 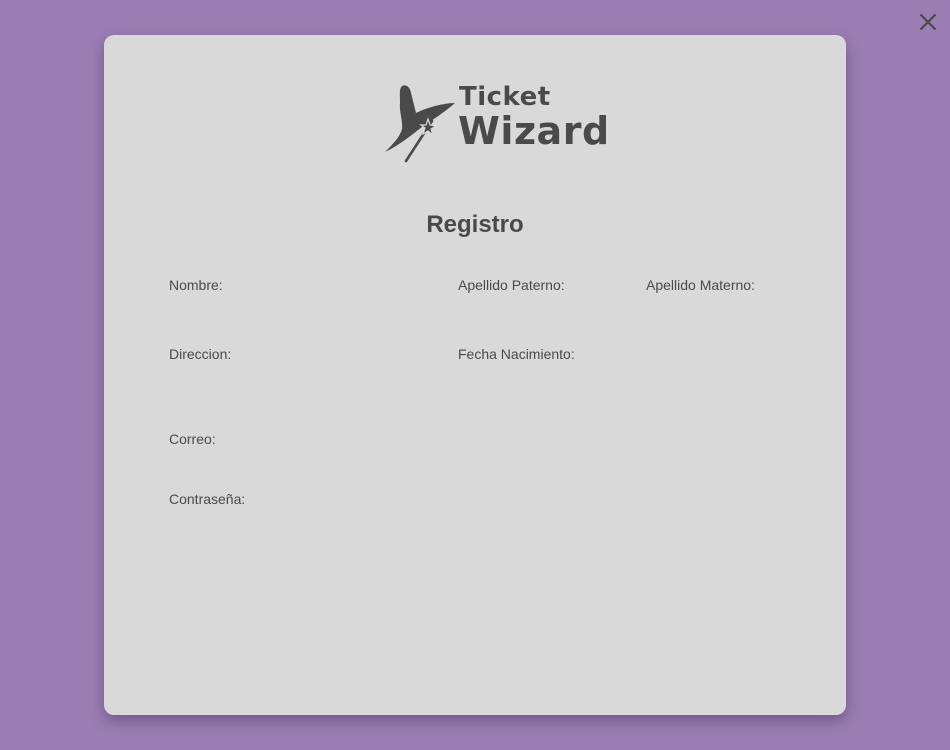 What do you see at coordinates (534, 131) in the screenshot?
I see `logo-text-wizard: Wizard` at bounding box center [534, 131].